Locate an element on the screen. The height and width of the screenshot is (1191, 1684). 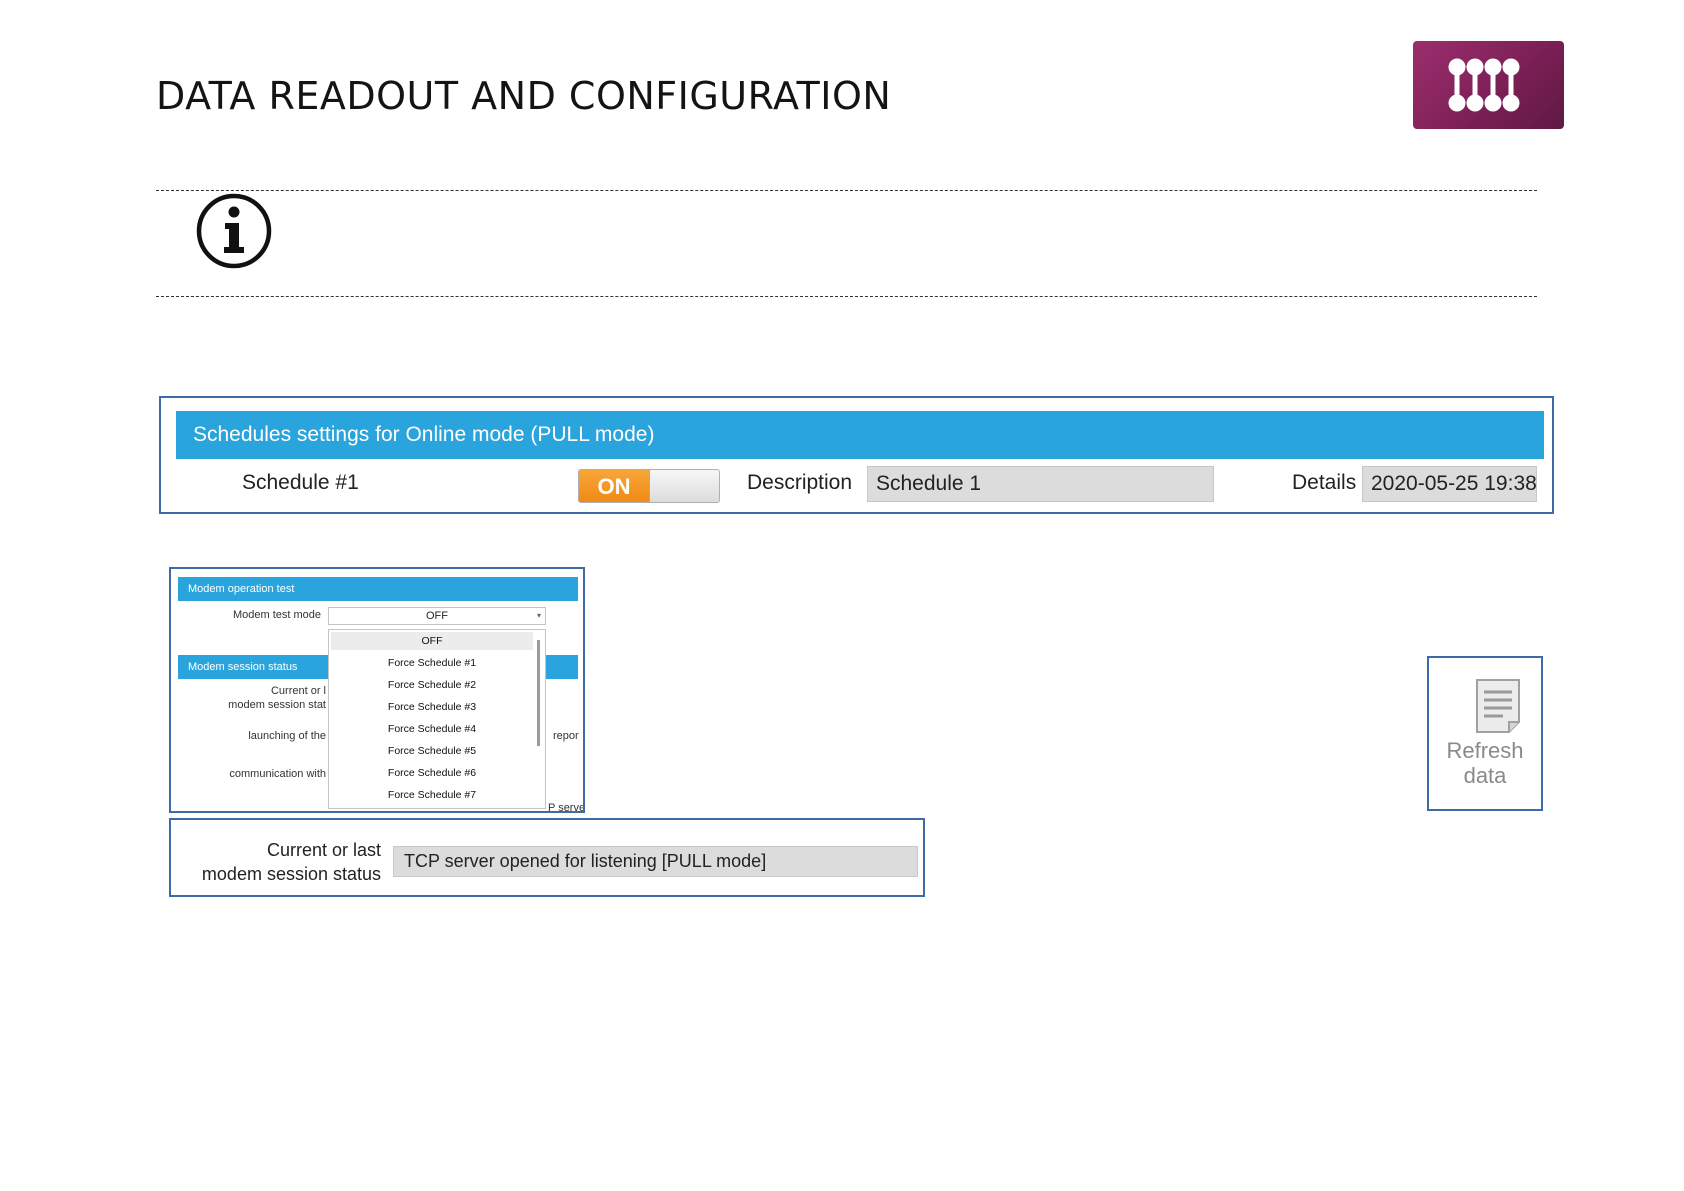
refresh-label-line2: data is located at coordinates (1485, 775).